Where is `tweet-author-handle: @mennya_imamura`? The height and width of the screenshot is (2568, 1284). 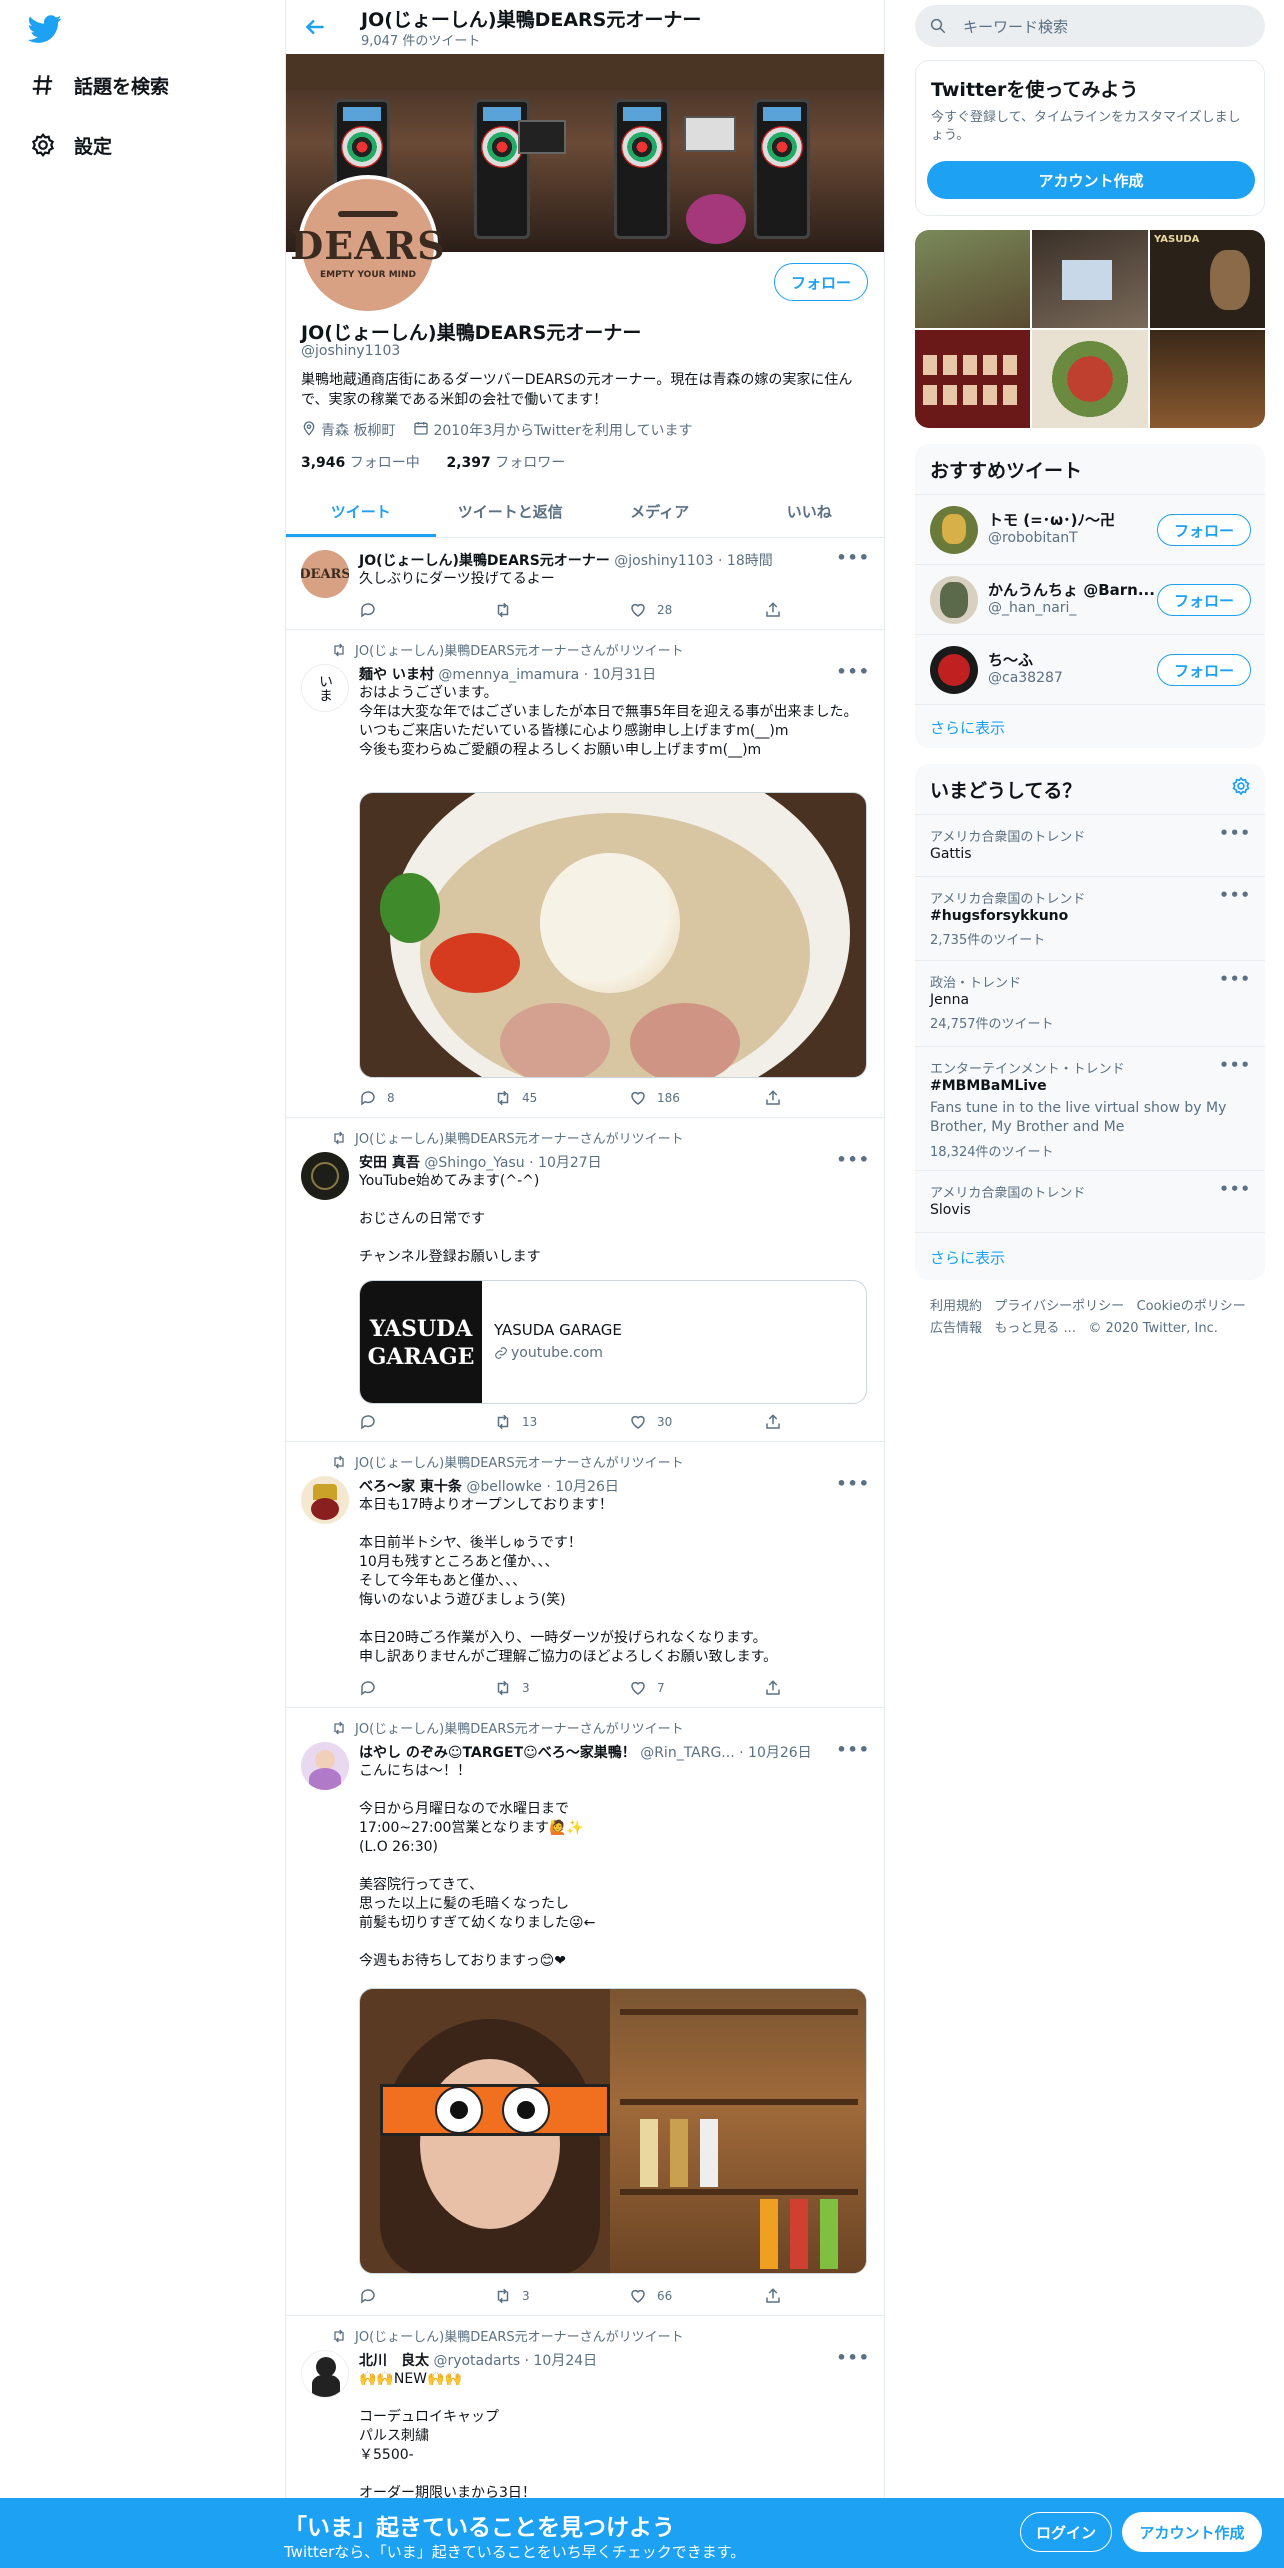 tweet-author-handle: @mennya_imamura is located at coordinates (508, 675).